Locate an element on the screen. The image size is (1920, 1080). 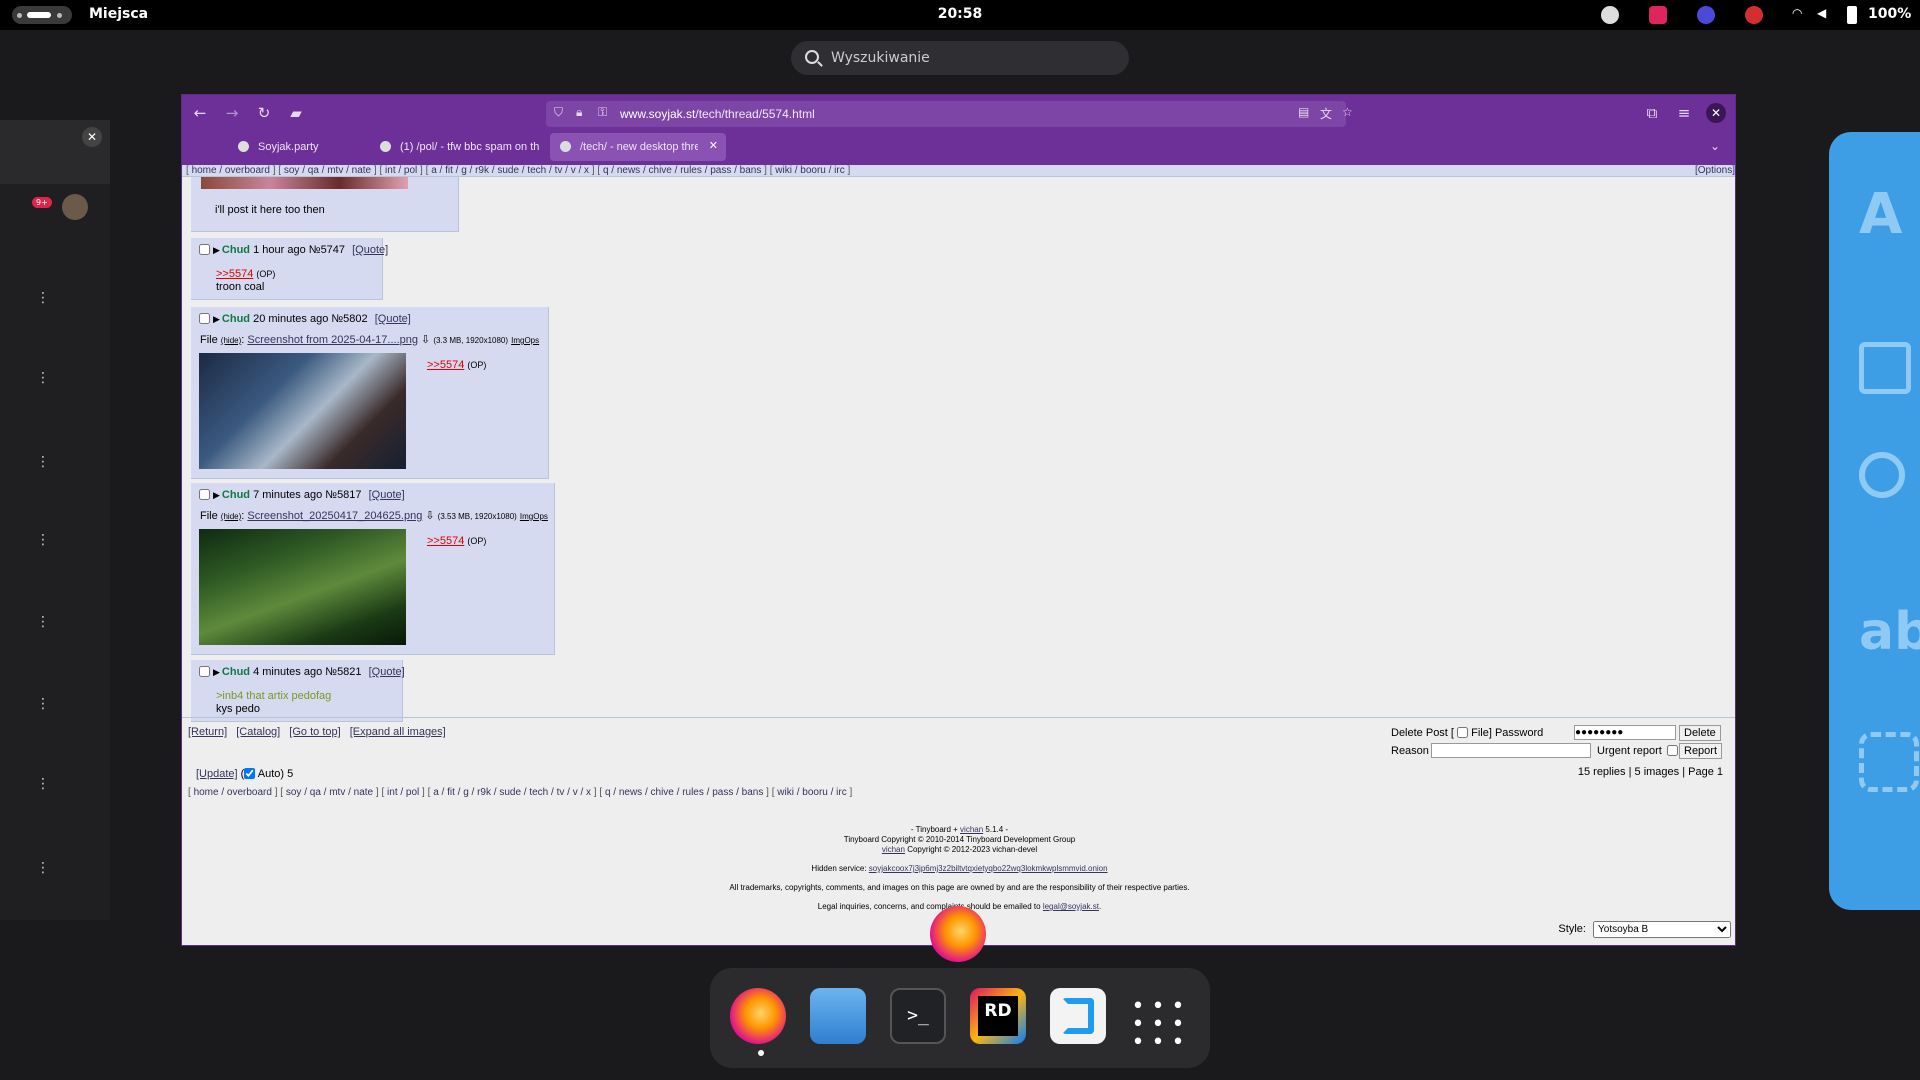
background-window-right: A ab is located at coordinates (1874, 521).